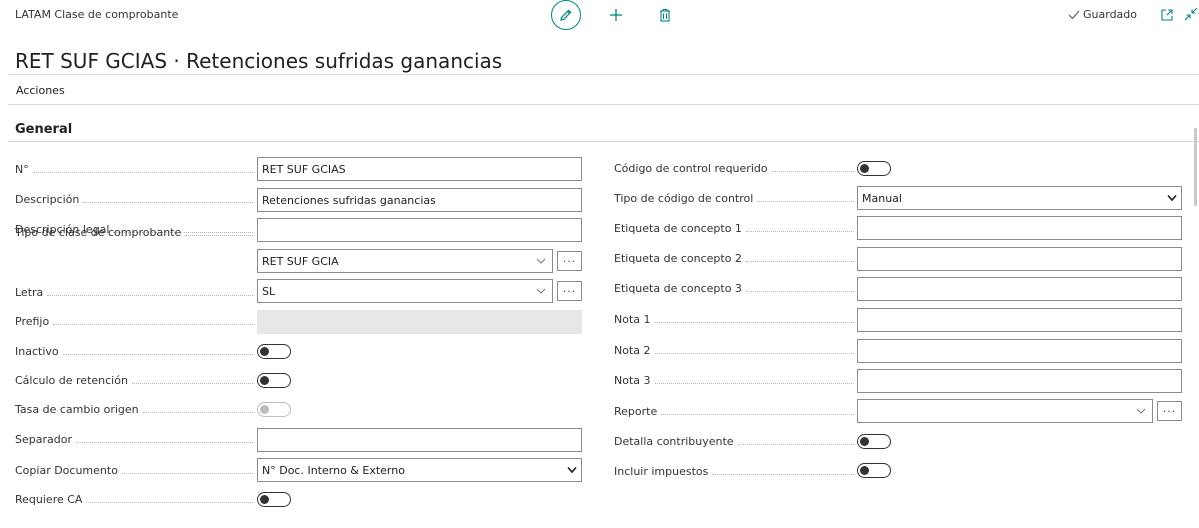 The image size is (1199, 528). What do you see at coordinates (134, 410) in the screenshot?
I see `field-label-tasa-cambio: Tasa de cambio origen` at bounding box center [134, 410].